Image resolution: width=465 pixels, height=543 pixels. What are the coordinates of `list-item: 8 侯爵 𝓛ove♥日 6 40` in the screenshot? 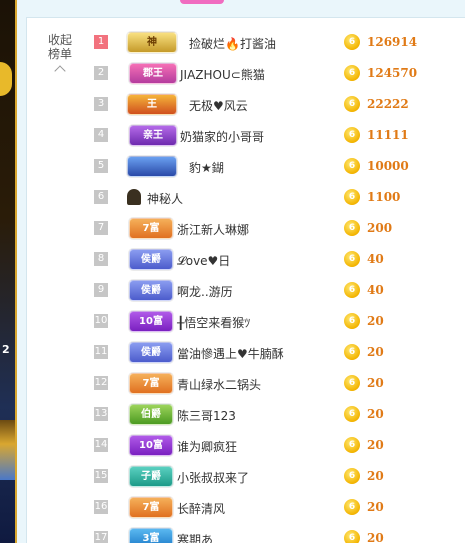 It's located at (246, 259).